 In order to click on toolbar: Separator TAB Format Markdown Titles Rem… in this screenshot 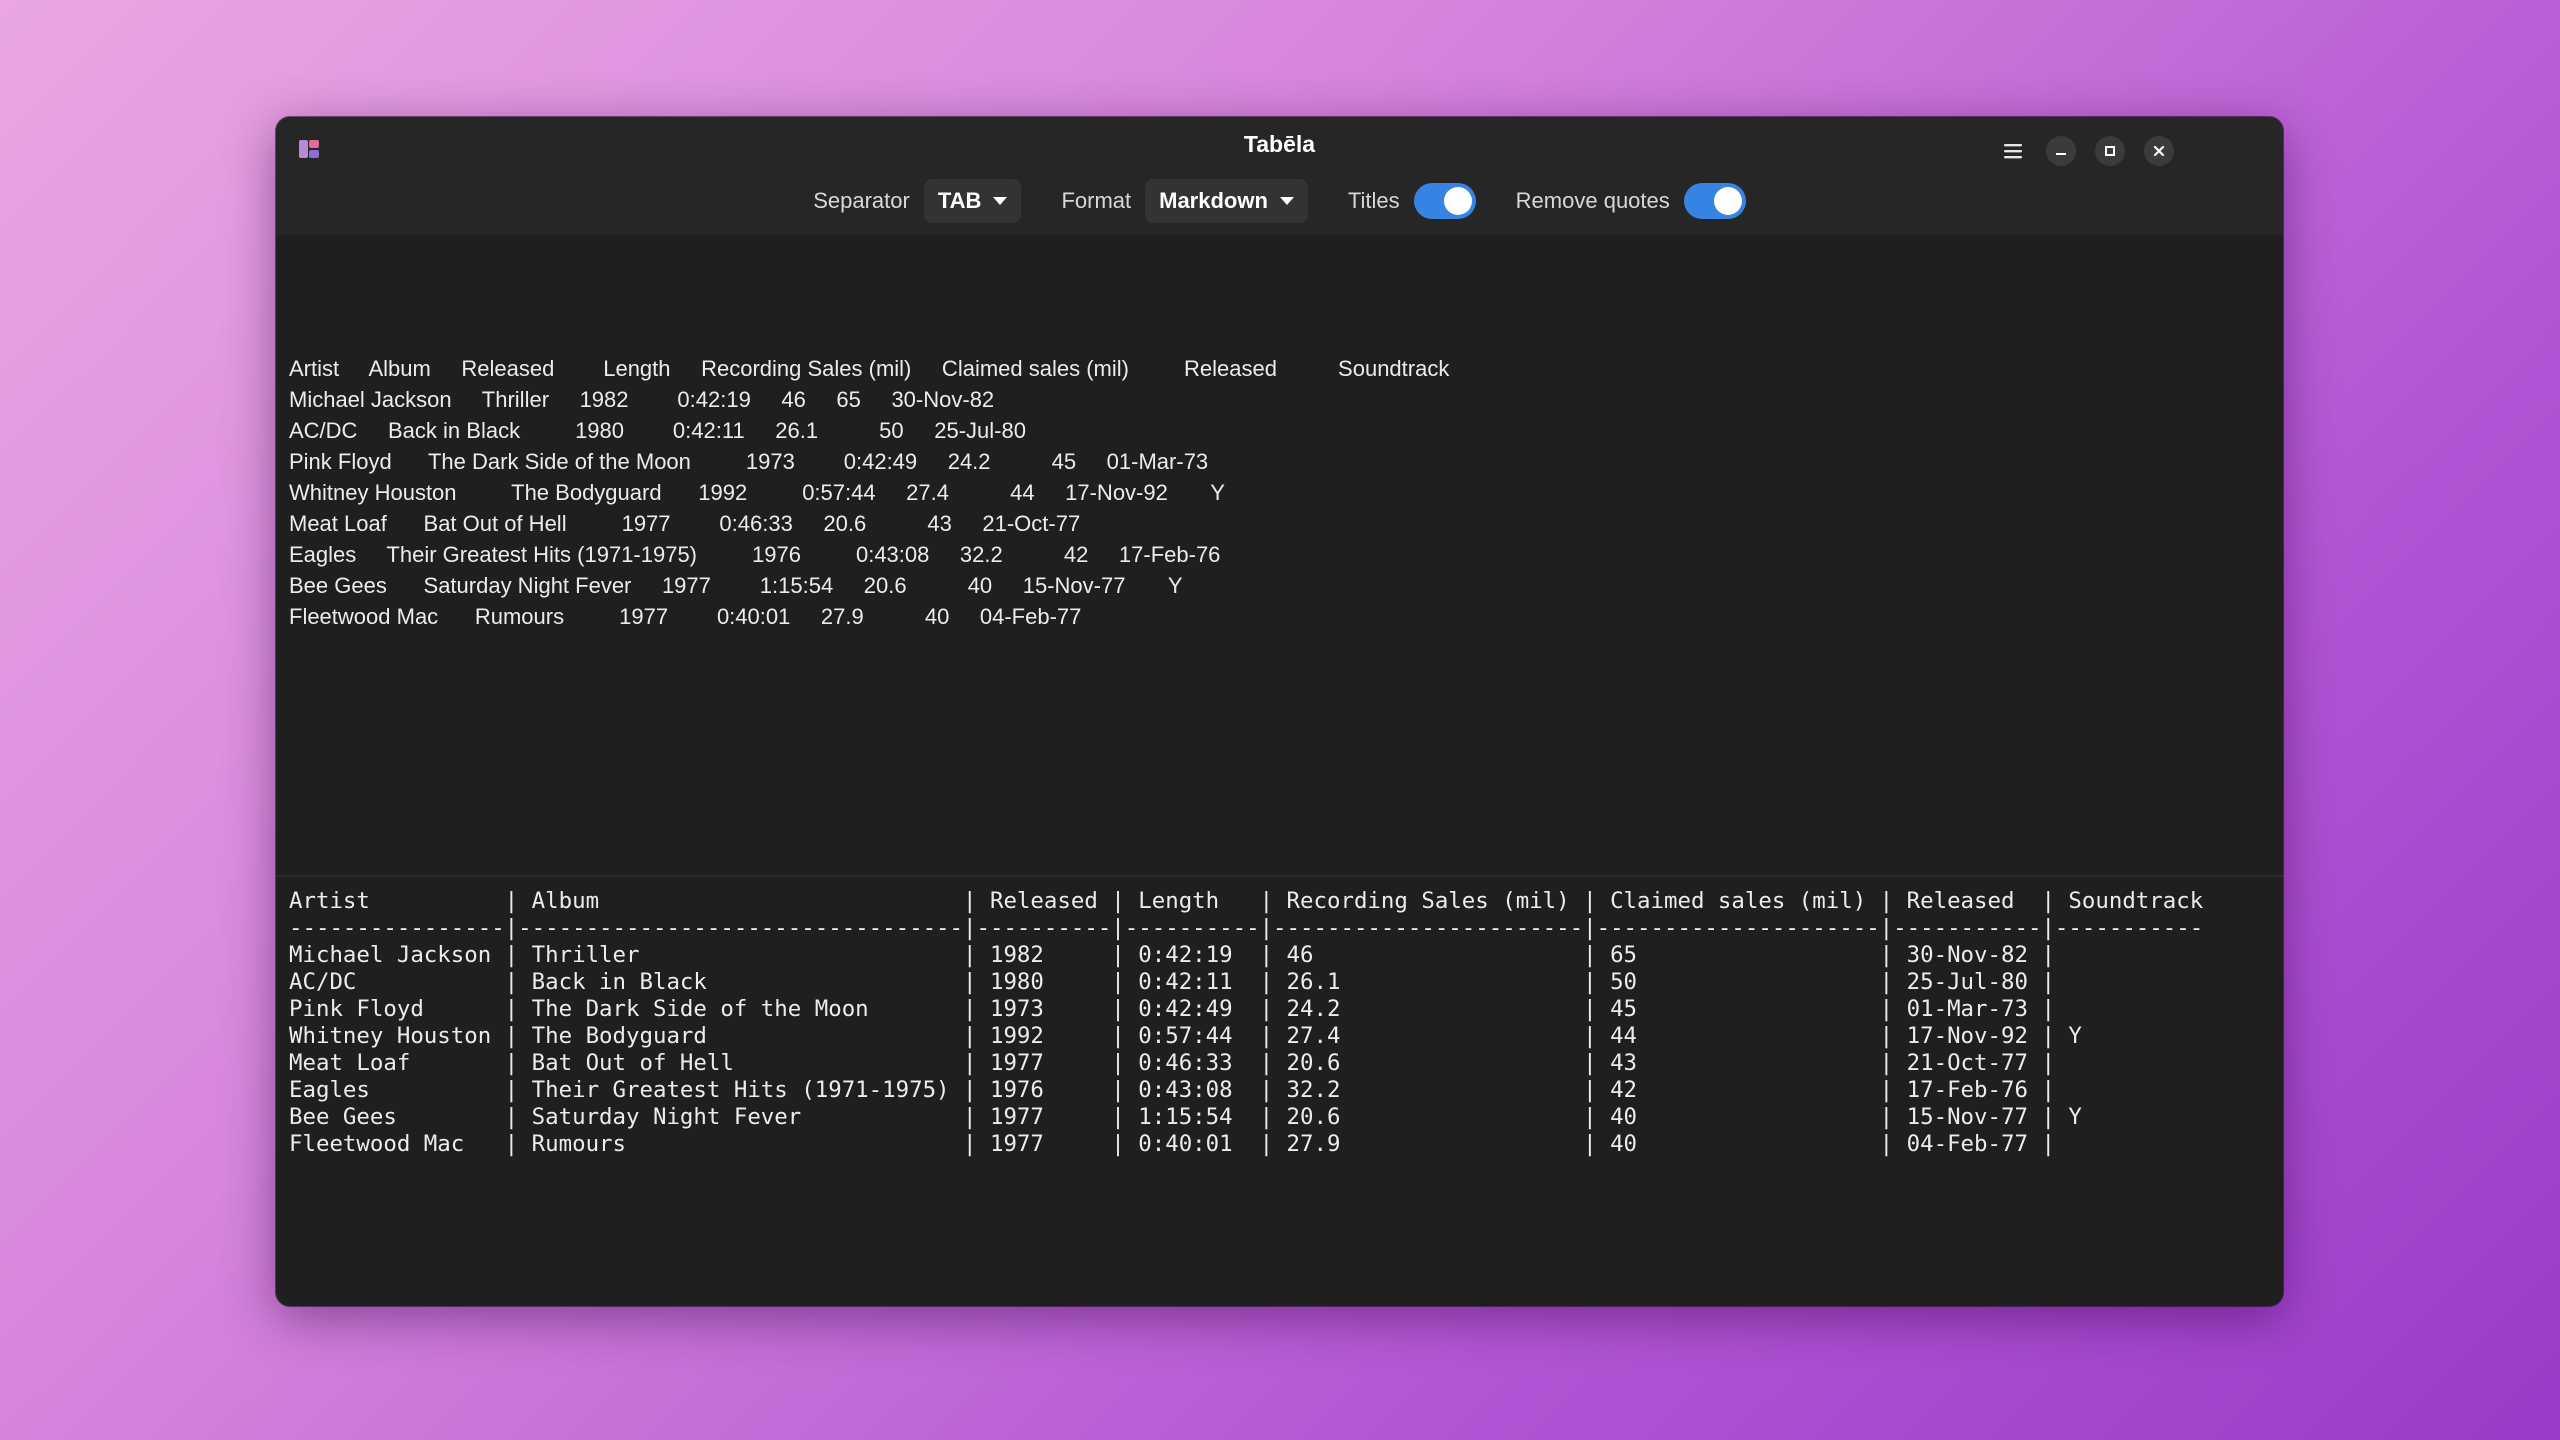, I will do `click(1279, 201)`.